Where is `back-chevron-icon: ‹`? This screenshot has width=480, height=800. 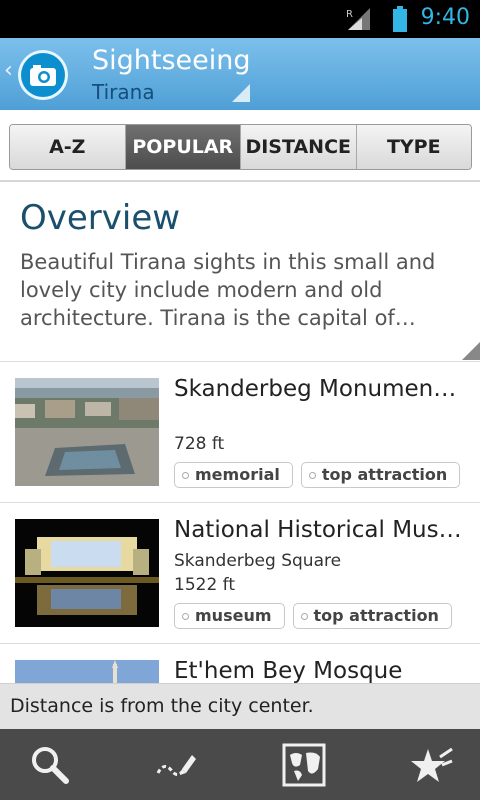
back-chevron-icon: ‹ is located at coordinates (8, 70).